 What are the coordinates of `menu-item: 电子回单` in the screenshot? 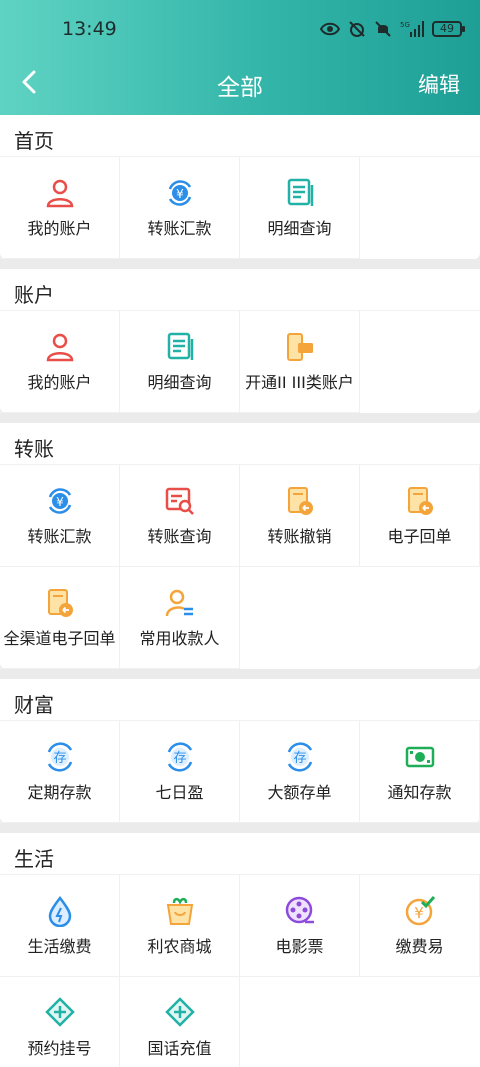 It's located at (420, 516).